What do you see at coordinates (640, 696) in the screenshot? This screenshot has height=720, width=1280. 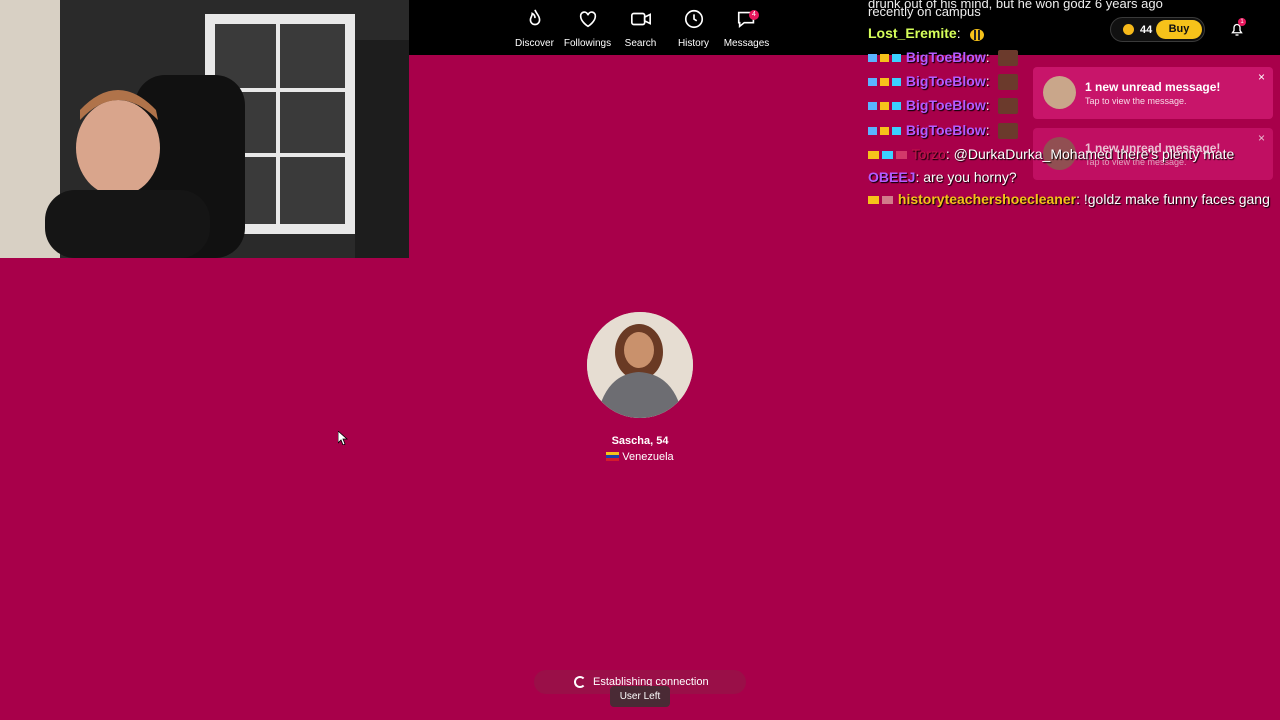 I see `user-left-tooltip: User Left` at bounding box center [640, 696].